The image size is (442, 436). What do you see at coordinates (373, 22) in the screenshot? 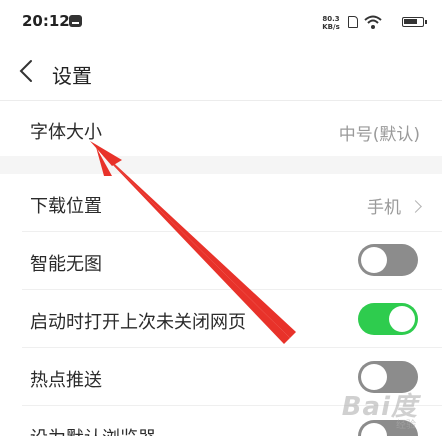
I see `wifi-icon` at bounding box center [373, 22].